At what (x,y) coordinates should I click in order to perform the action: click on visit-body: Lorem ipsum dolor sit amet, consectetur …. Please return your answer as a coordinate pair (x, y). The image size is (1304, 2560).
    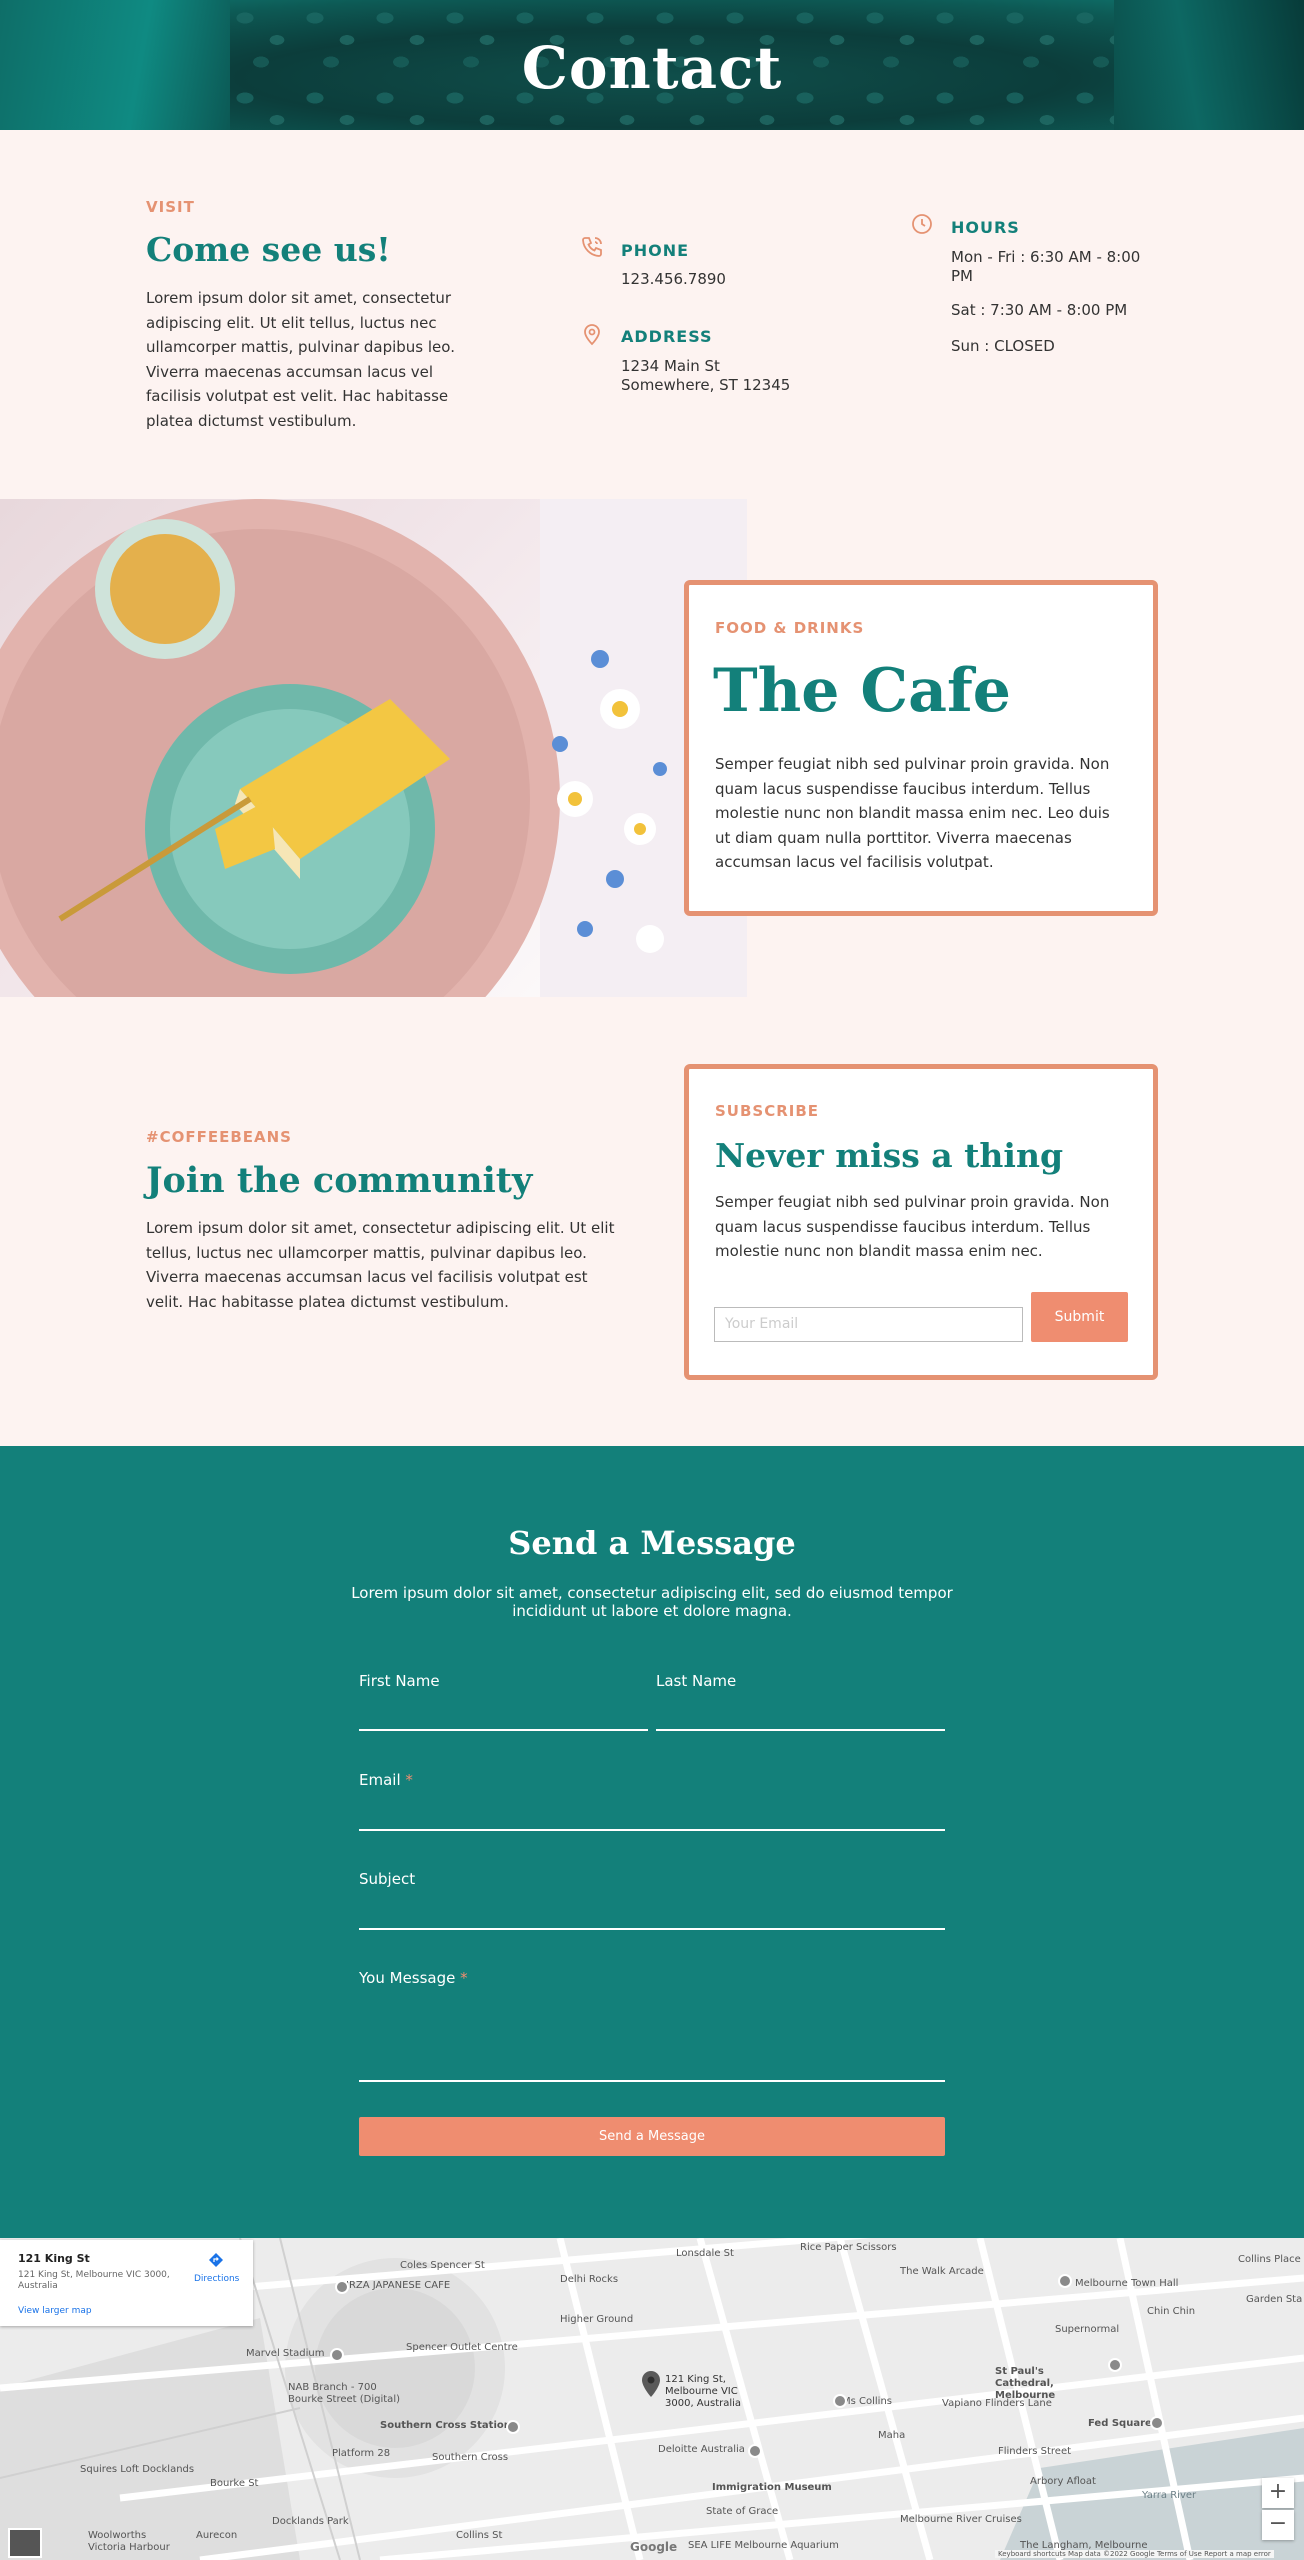
    Looking at the image, I should click on (300, 359).